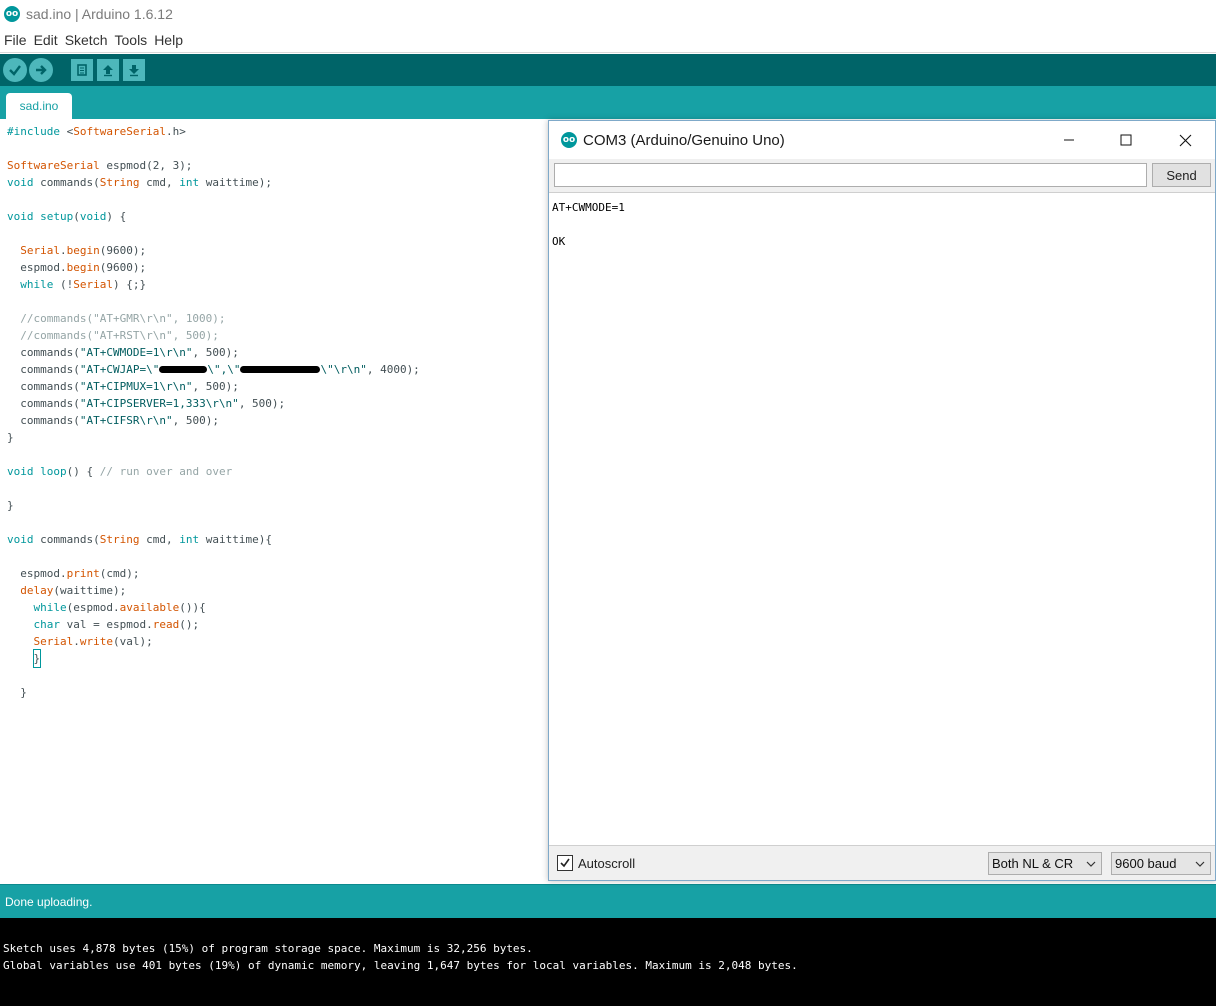 This screenshot has height=1006, width=1216. Describe the element at coordinates (1045, 863) in the screenshot. I see `line-ending-select: Both NL & CR` at that location.